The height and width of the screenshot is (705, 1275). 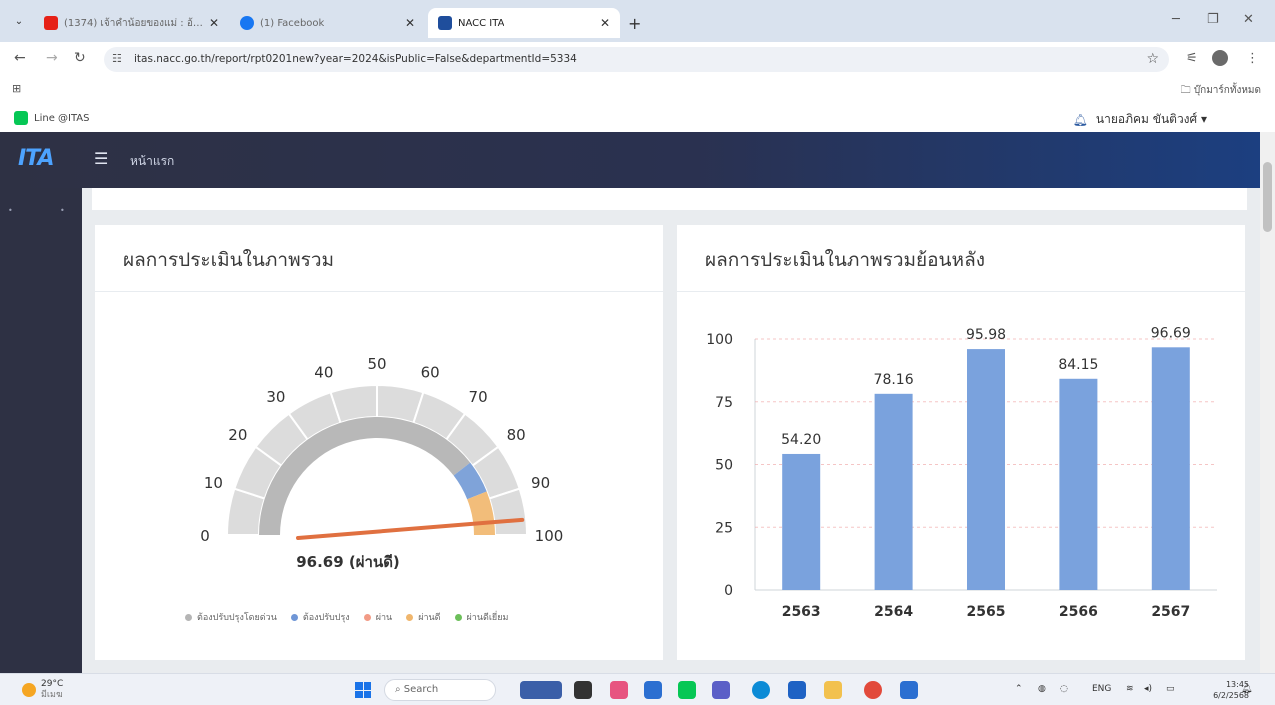 What do you see at coordinates (41, 430) in the screenshot?
I see `sidebar-rail: • •` at bounding box center [41, 430].